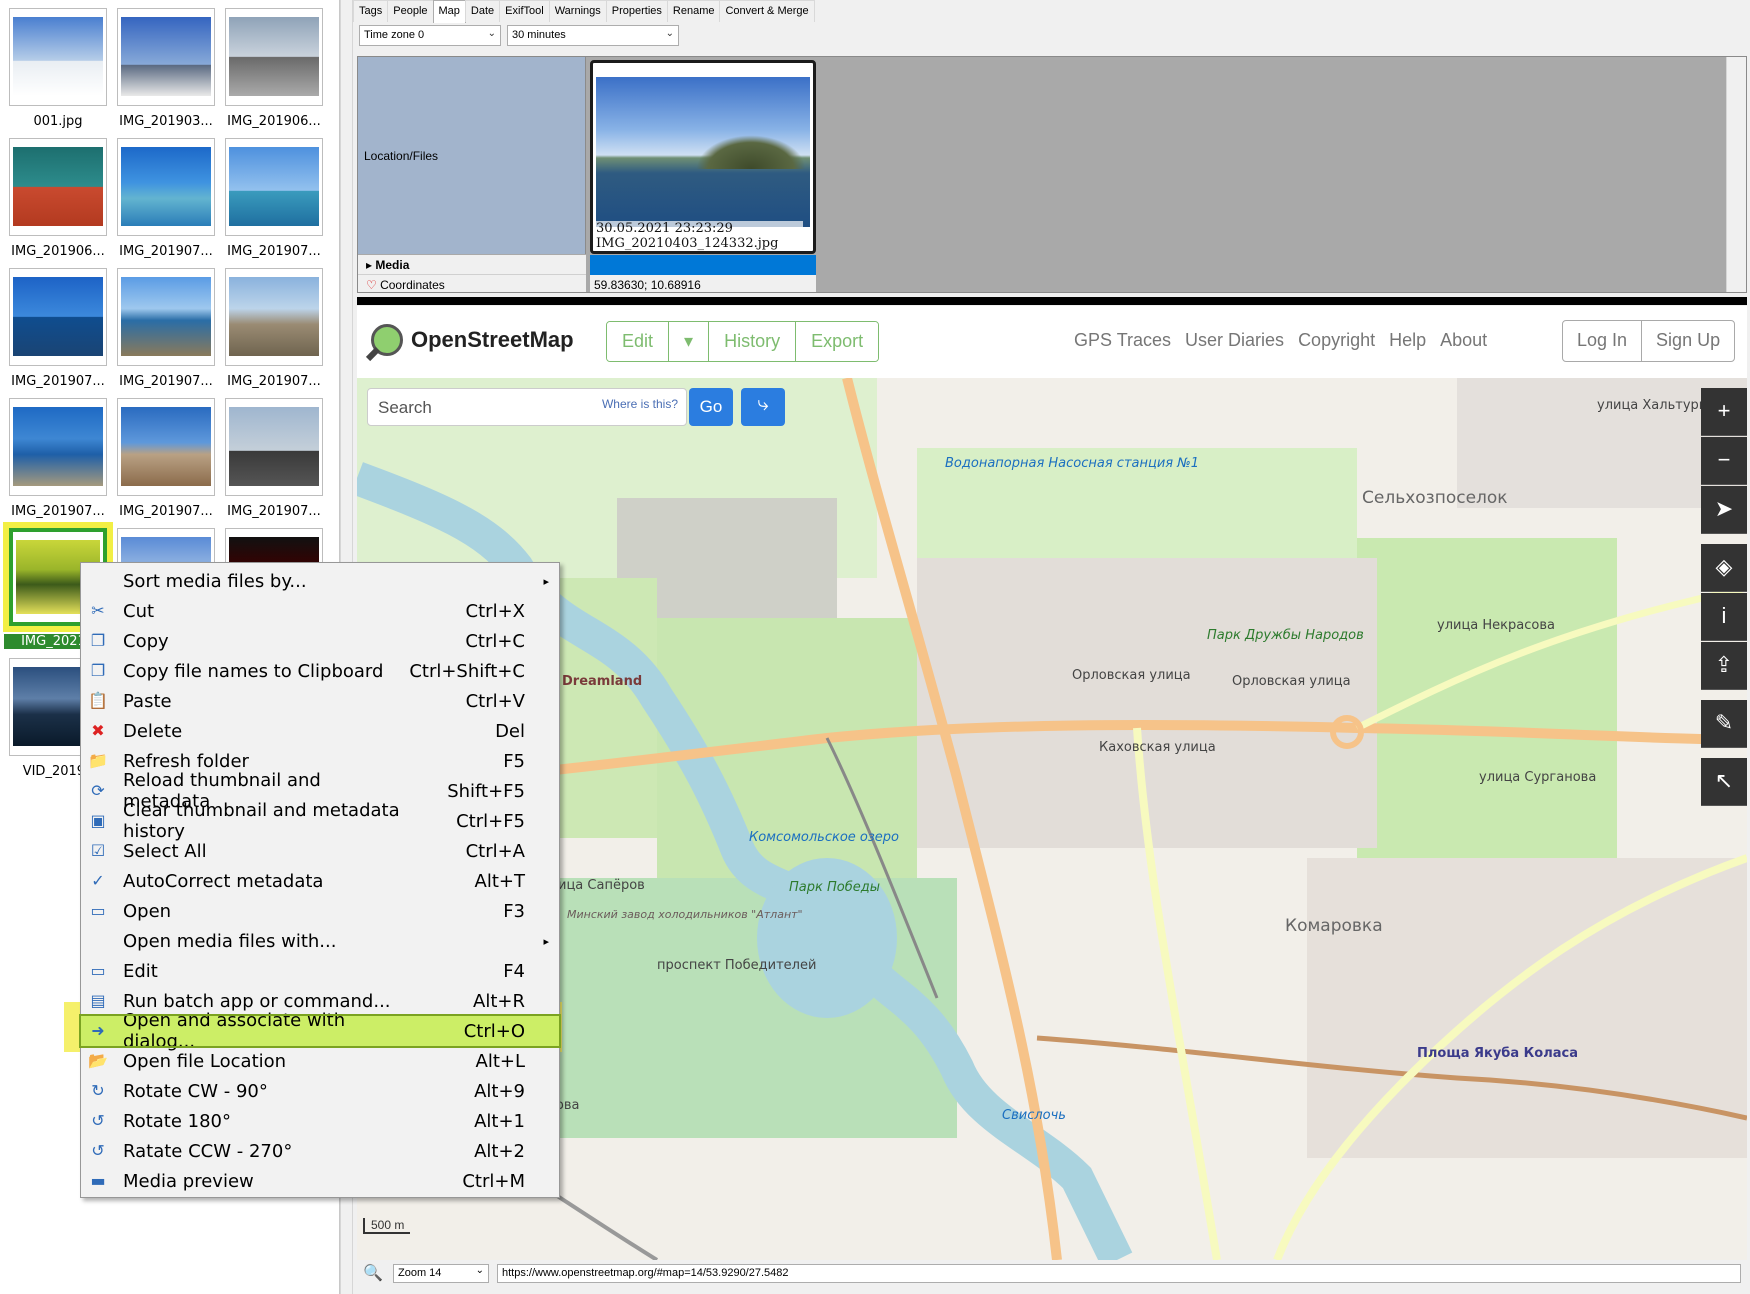 The height and width of the screenshot is (1294, 1750). I want to click on menu-item-icon: ✂, so click(98, 610).